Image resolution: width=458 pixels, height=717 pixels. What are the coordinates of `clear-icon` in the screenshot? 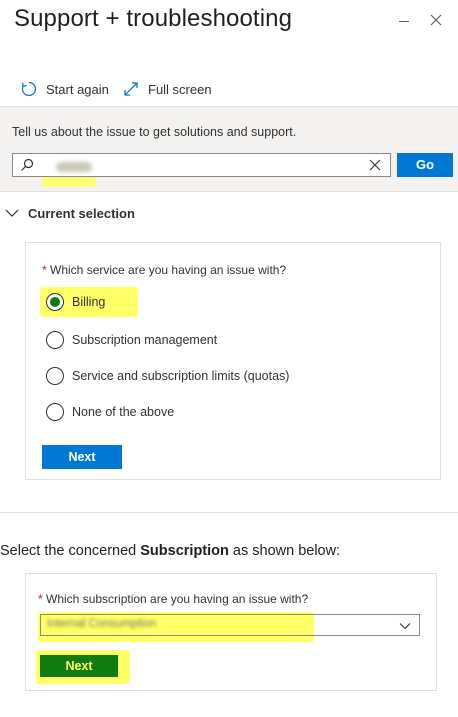 It's located at (375, 165).